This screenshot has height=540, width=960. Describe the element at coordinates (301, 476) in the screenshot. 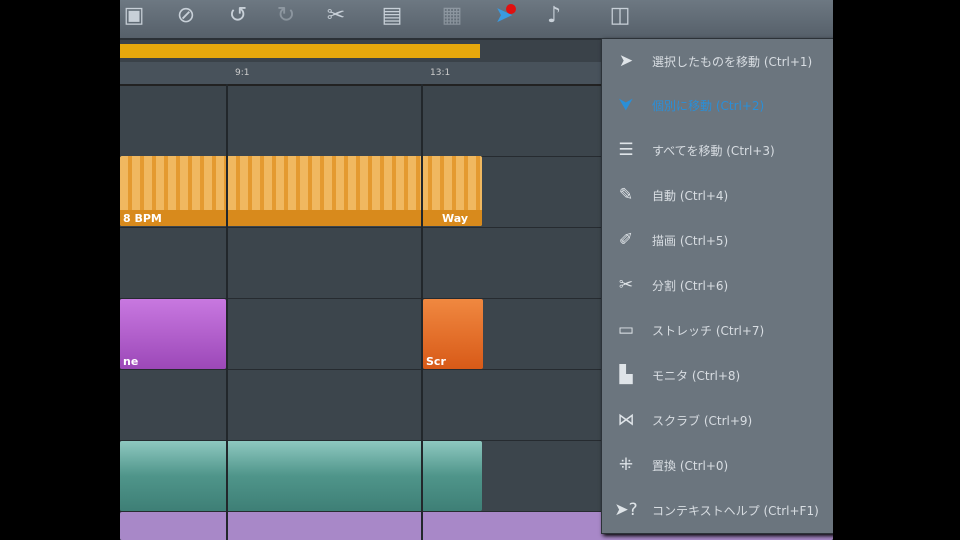

I see `audio-clip` at that location.